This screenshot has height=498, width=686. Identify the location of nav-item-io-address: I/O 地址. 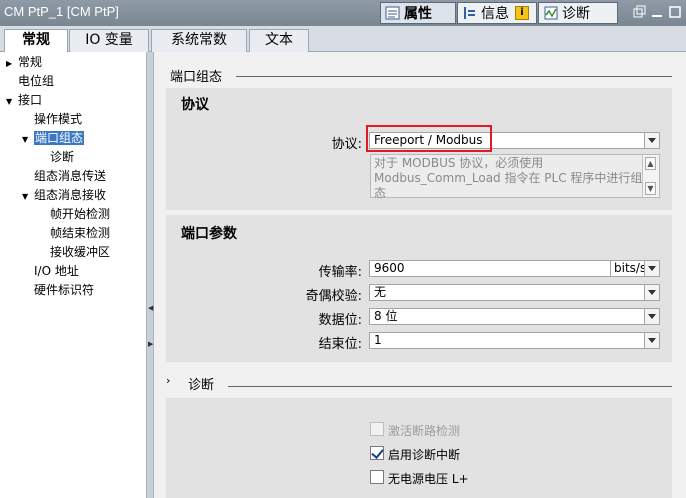
(56, 271).